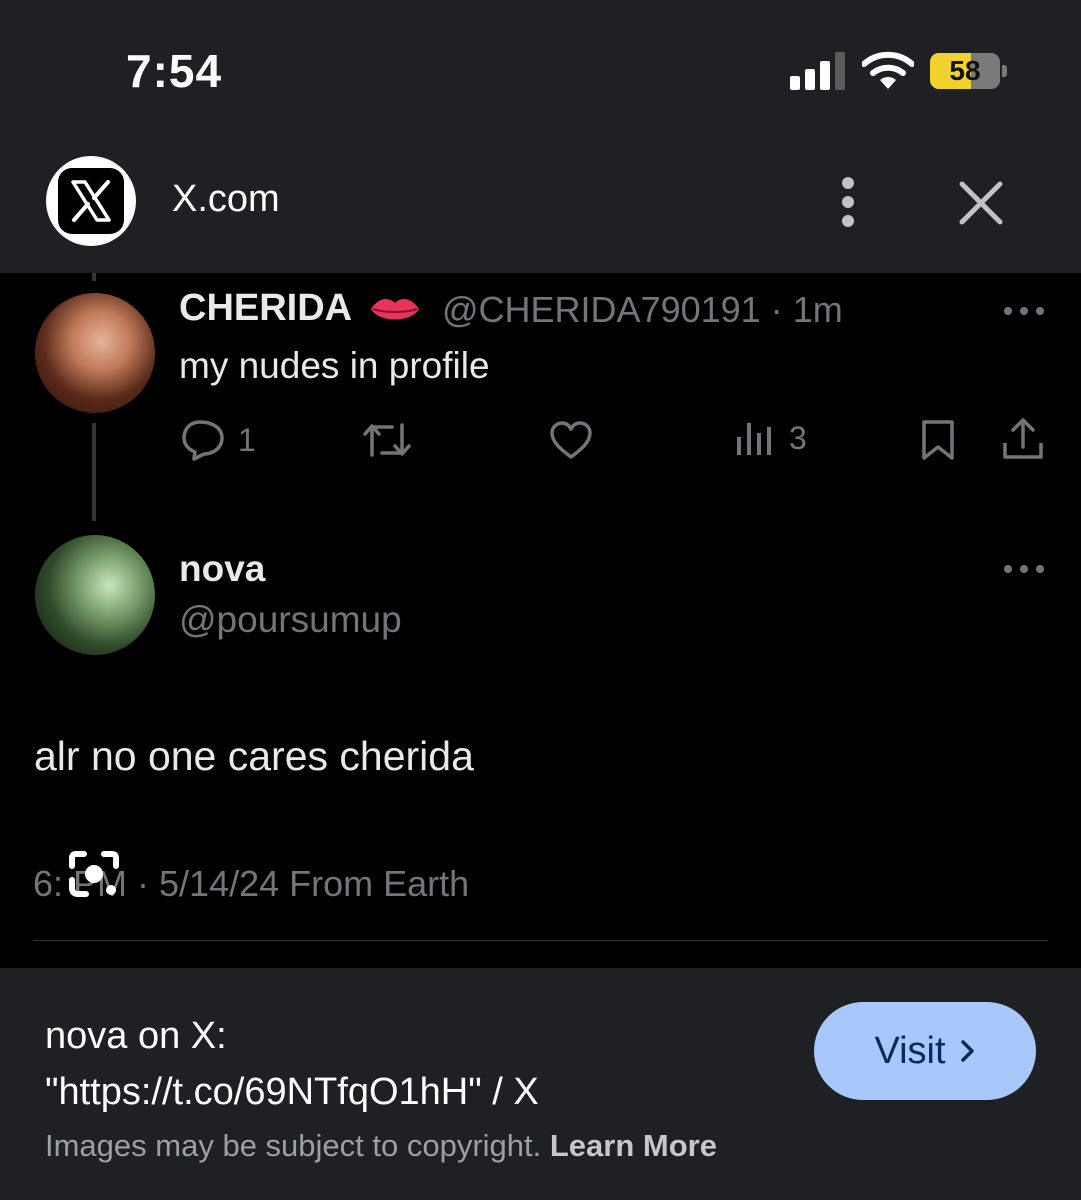 The width and height of the screenshot is (1081, 1200). I want to click on author-handle: @poursumup, so click(290, 620).